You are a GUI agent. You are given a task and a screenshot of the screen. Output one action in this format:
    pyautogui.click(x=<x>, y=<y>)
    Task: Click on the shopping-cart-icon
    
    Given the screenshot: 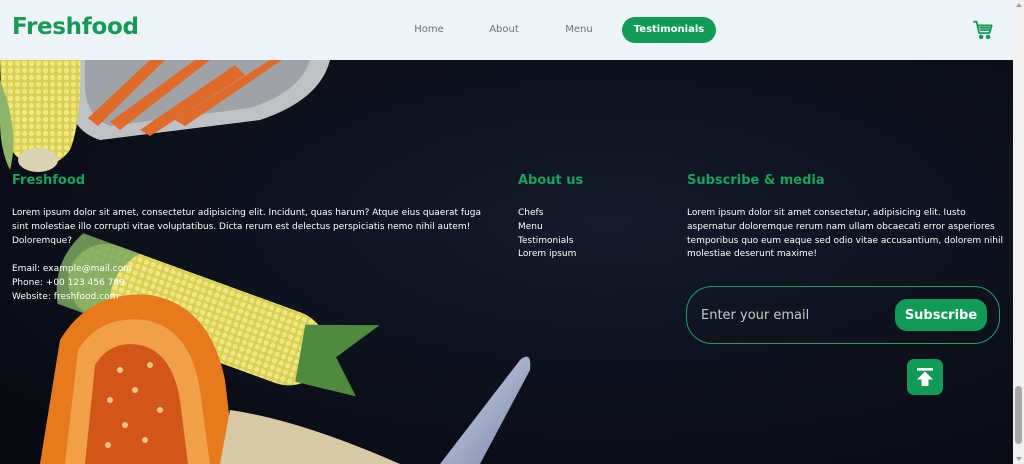 What is the action you would take?
    pyautogui.click(x=983, y=30)
    